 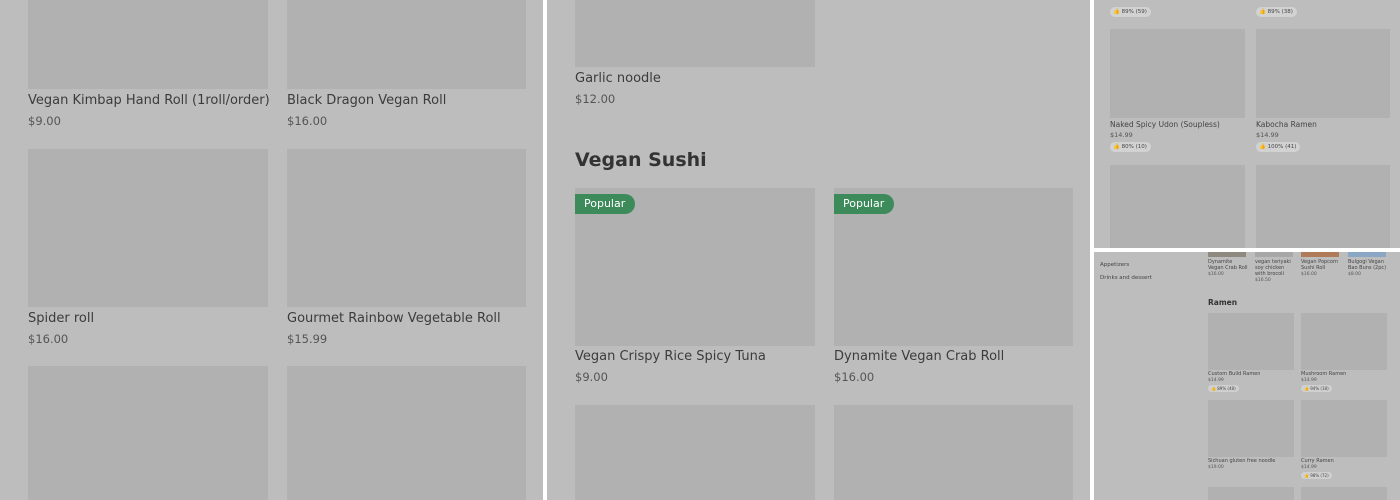 I want to click on section-title: Vegan Sushi, so click(x=641, y=160).